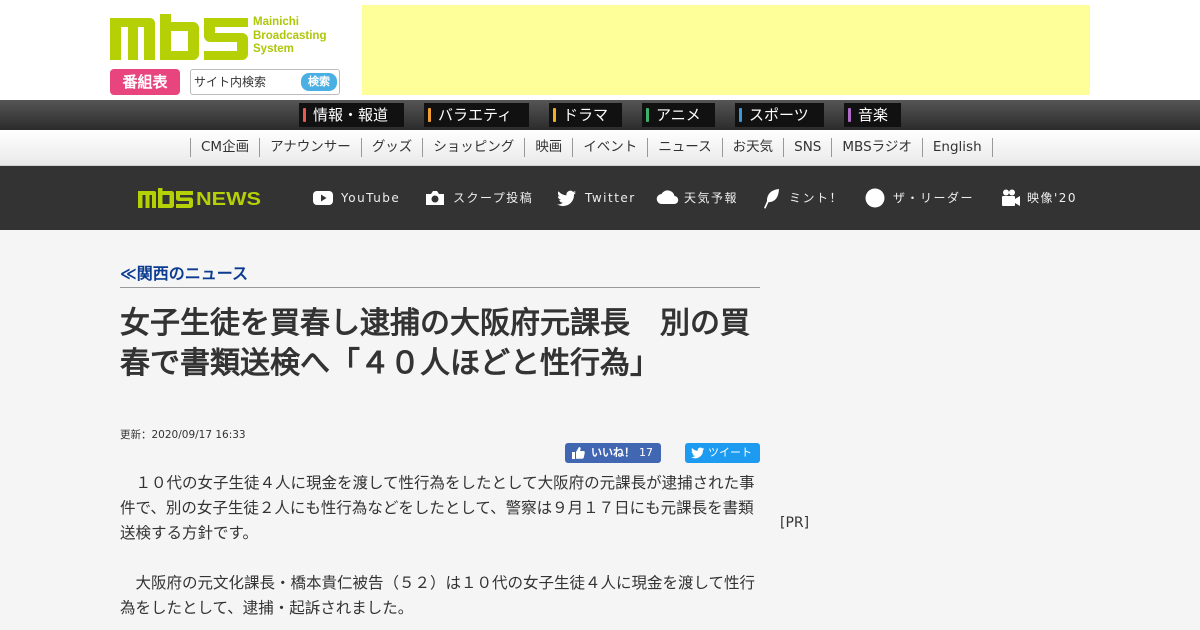 This screenshot has height=630, width=1200. I want to click on subnav-goods: グッズ, so click(393, 147).